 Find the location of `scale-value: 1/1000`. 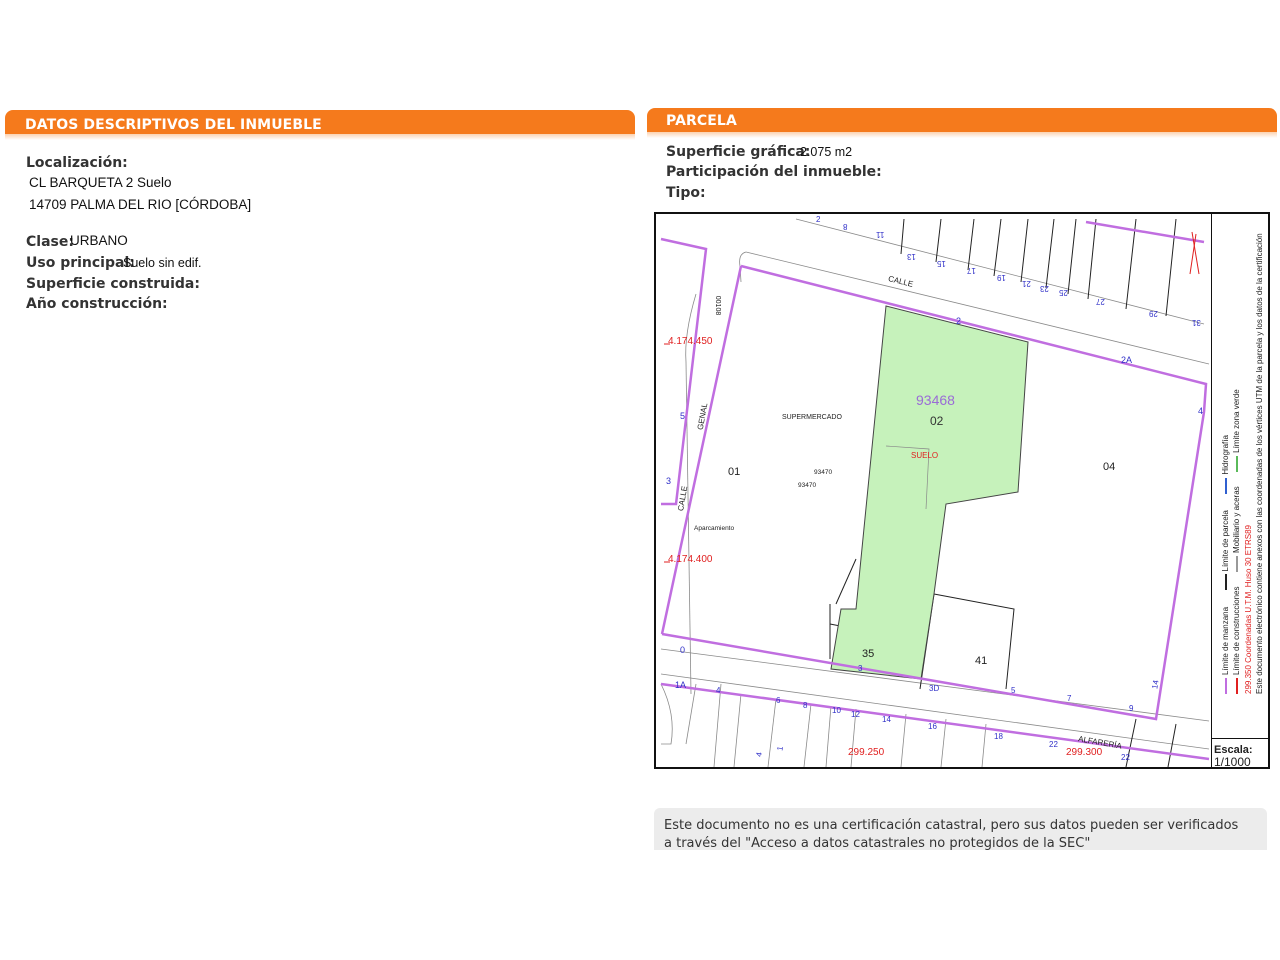

scale-value: 1/1000 is located at coordinates (1232, 762).